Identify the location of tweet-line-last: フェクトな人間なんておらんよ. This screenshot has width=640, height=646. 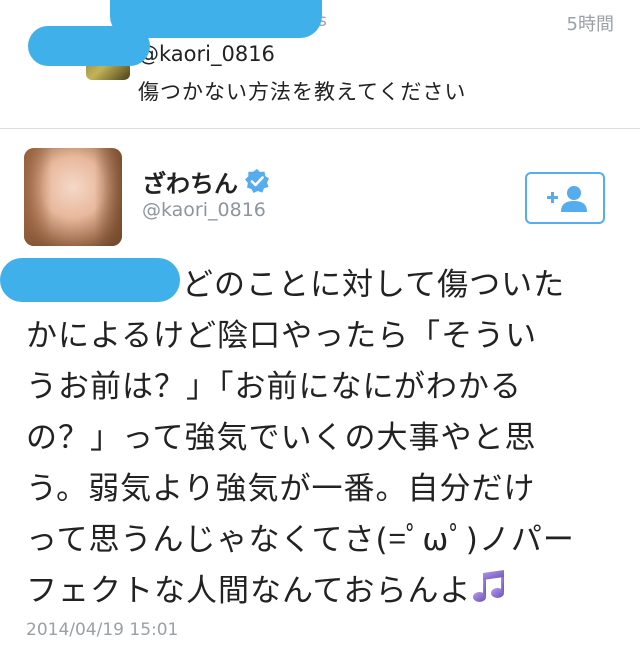
(326, 591).